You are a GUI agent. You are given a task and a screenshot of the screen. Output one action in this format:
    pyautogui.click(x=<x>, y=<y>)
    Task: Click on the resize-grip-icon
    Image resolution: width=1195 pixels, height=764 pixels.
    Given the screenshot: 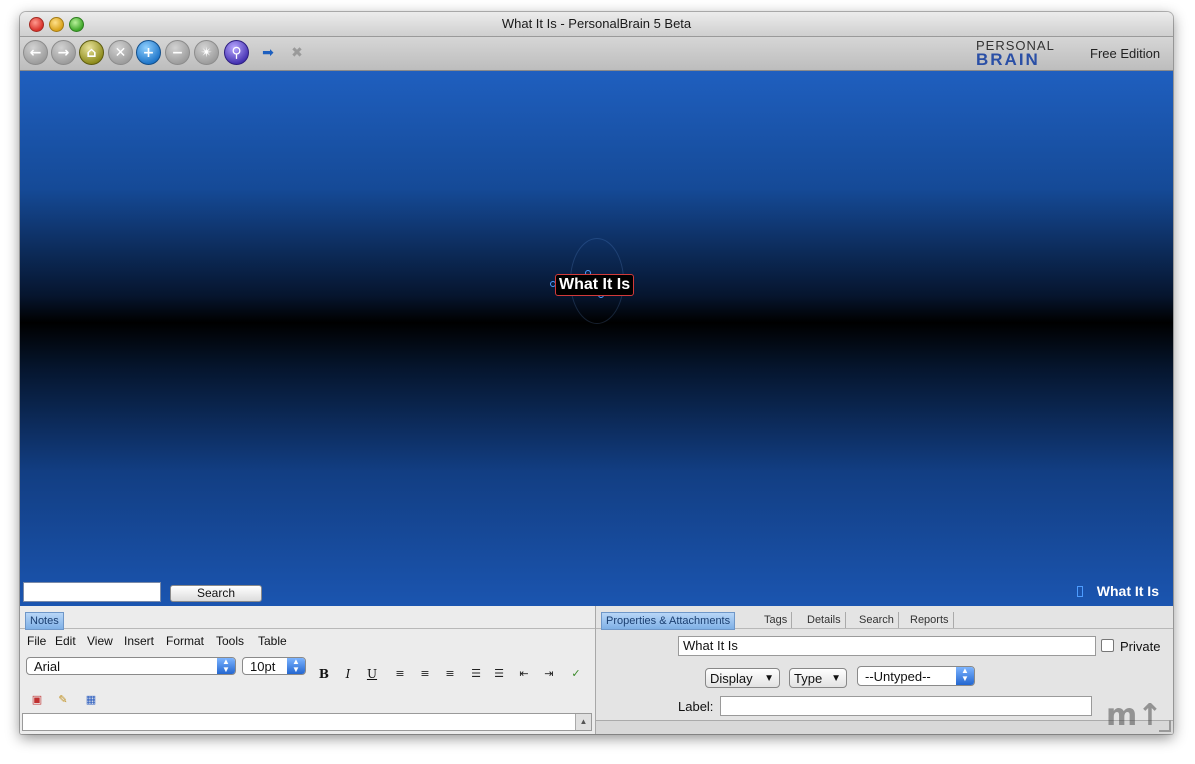 What is the action you would take?
    pyautogui.click(x=1165, y=726)
    